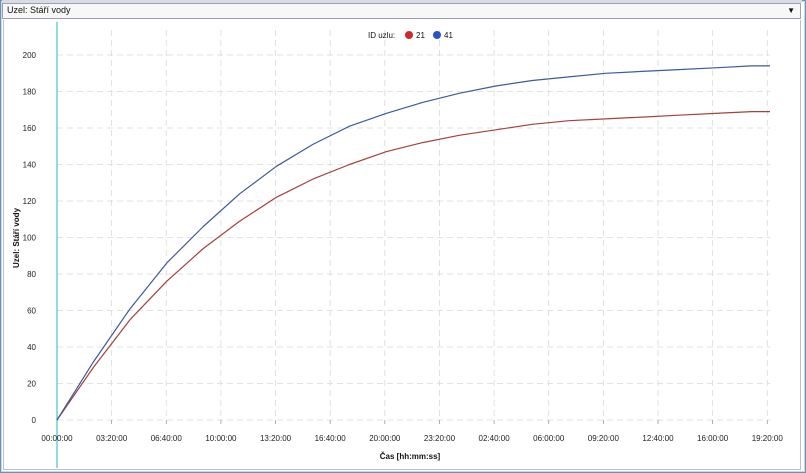  Describe the element at coordinates (495, 438) in the screenshot. I see `x-tick-label: 02:40:00` at that location.